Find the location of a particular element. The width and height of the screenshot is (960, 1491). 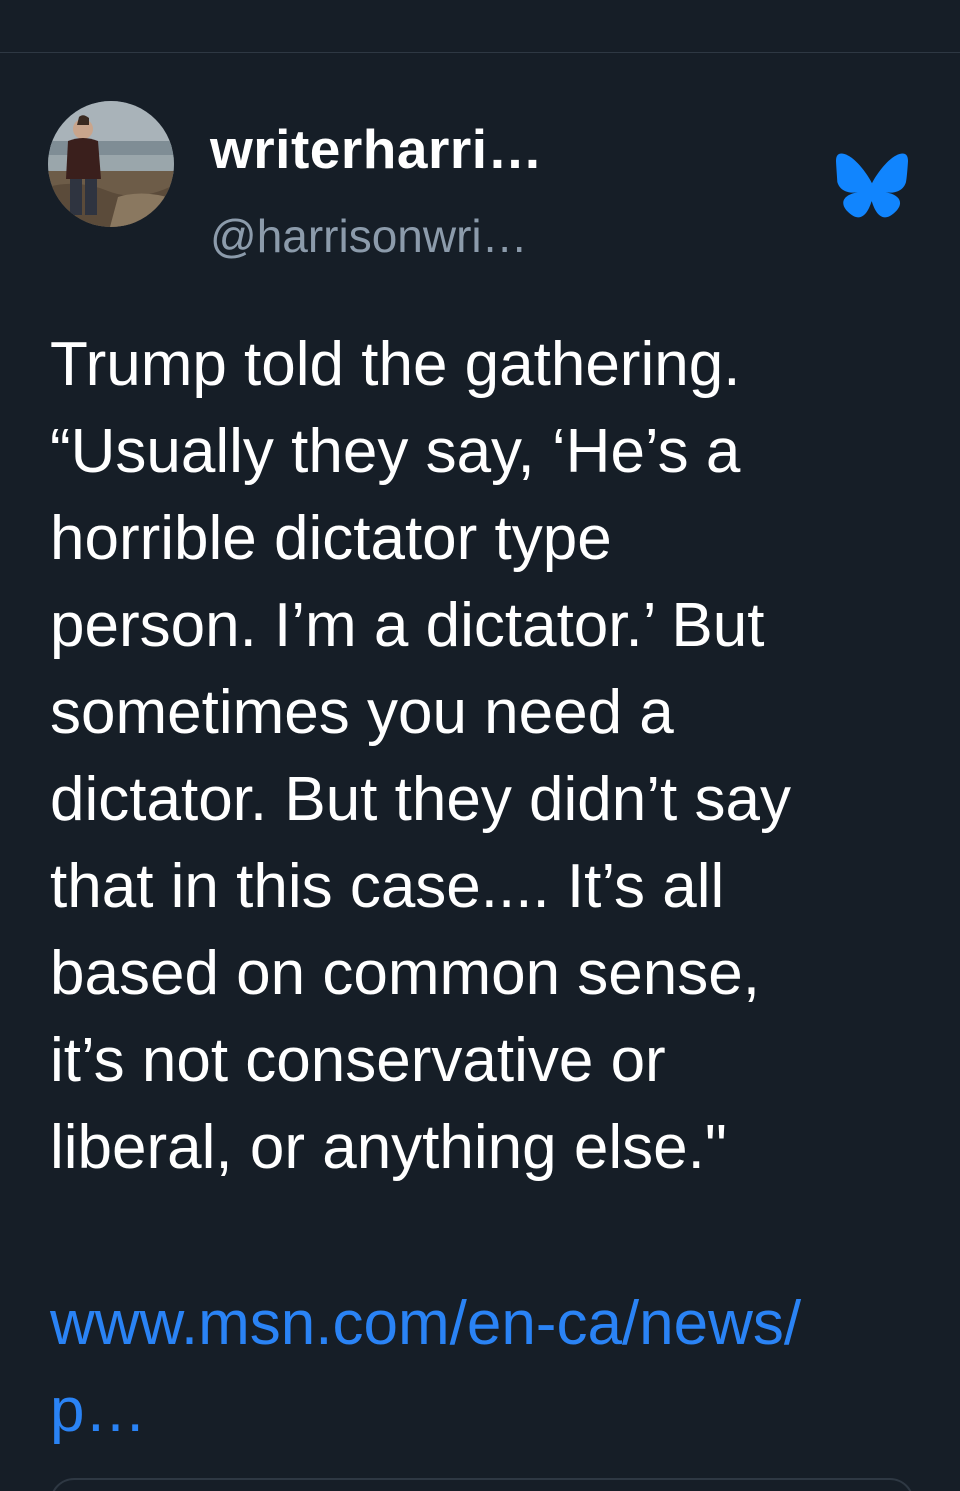

bluesky-butterfly-icon is located at coordinates (872, 186).